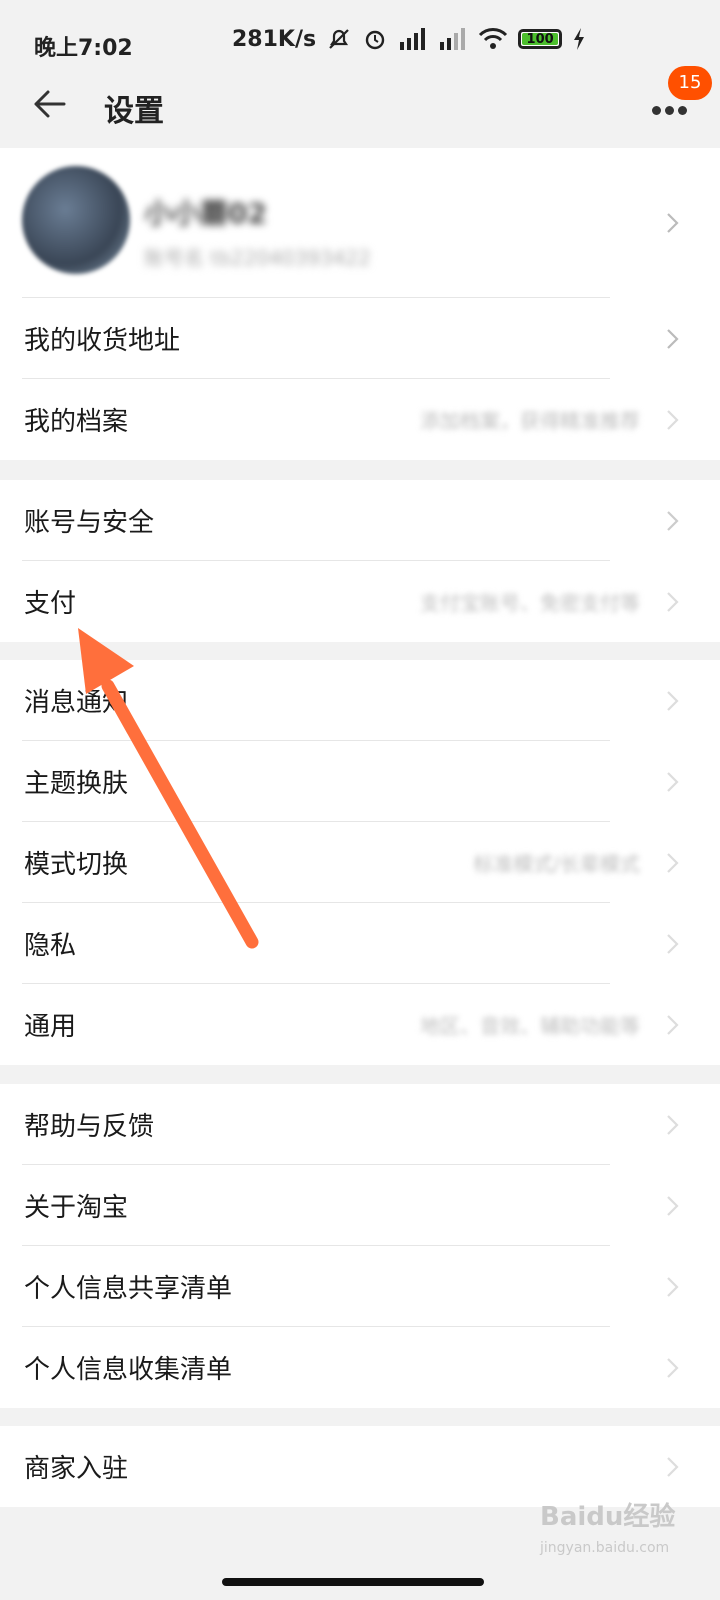  Describe the element at coordinates (134, 111) in the screenshot. I see `page-title: 设置` at that location.